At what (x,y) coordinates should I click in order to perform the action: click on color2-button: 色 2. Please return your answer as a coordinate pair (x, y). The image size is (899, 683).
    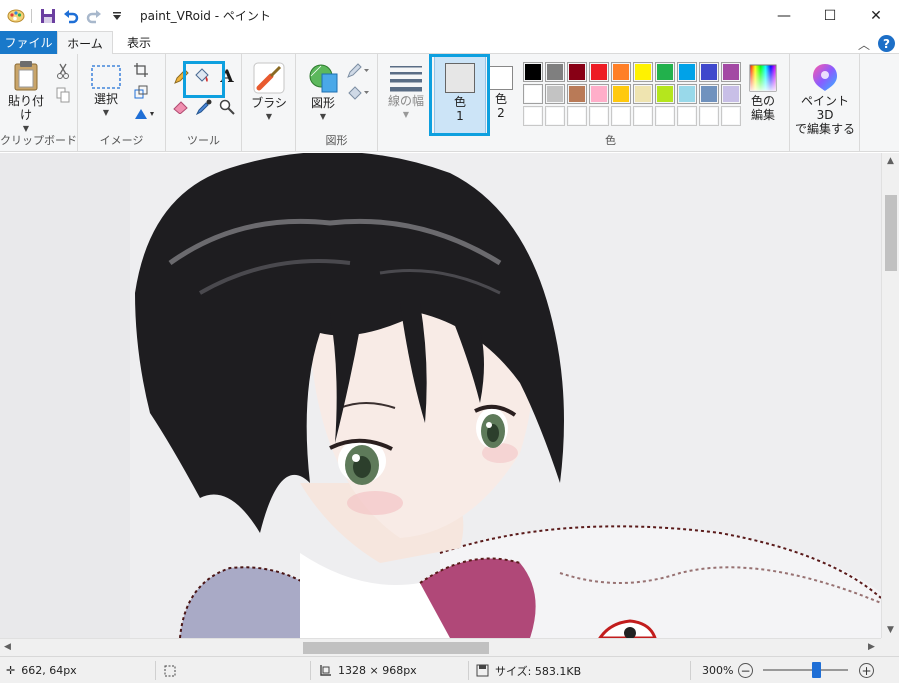
    Looking at the image, I should click on (501, 93).